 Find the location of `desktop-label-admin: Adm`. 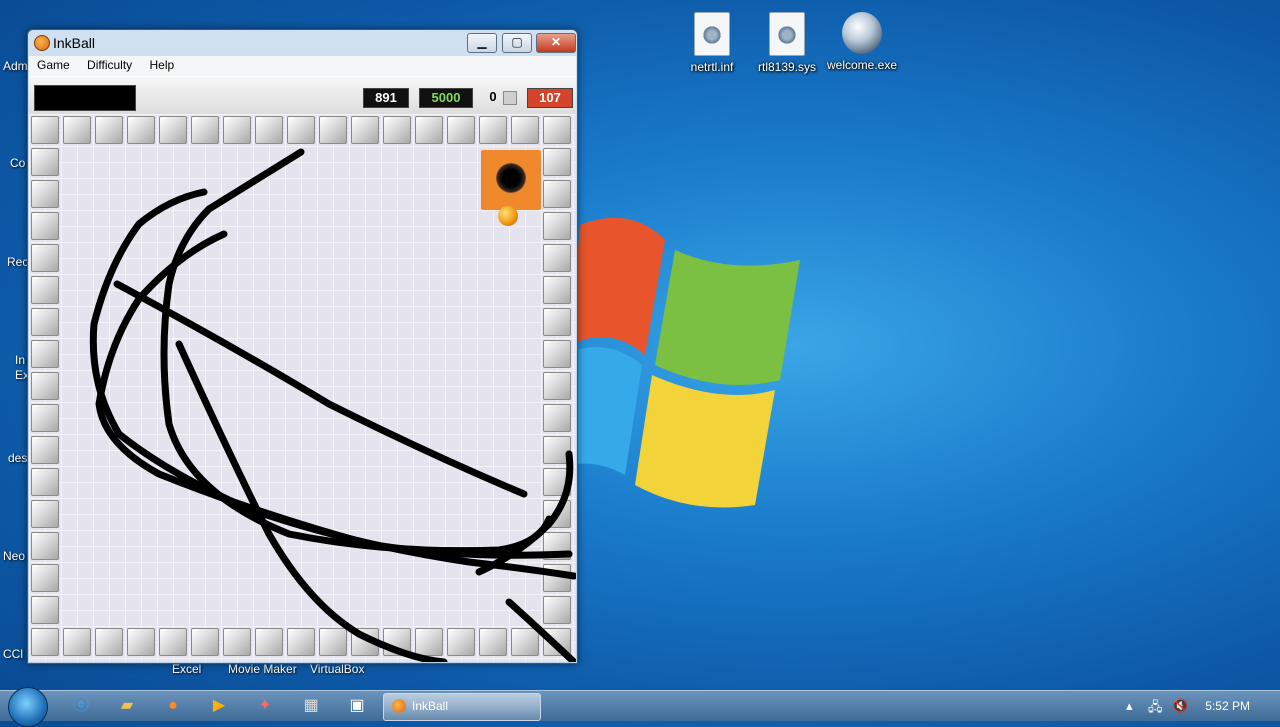

desktop-label-admin: Adm is located at coordinates (15, 66).